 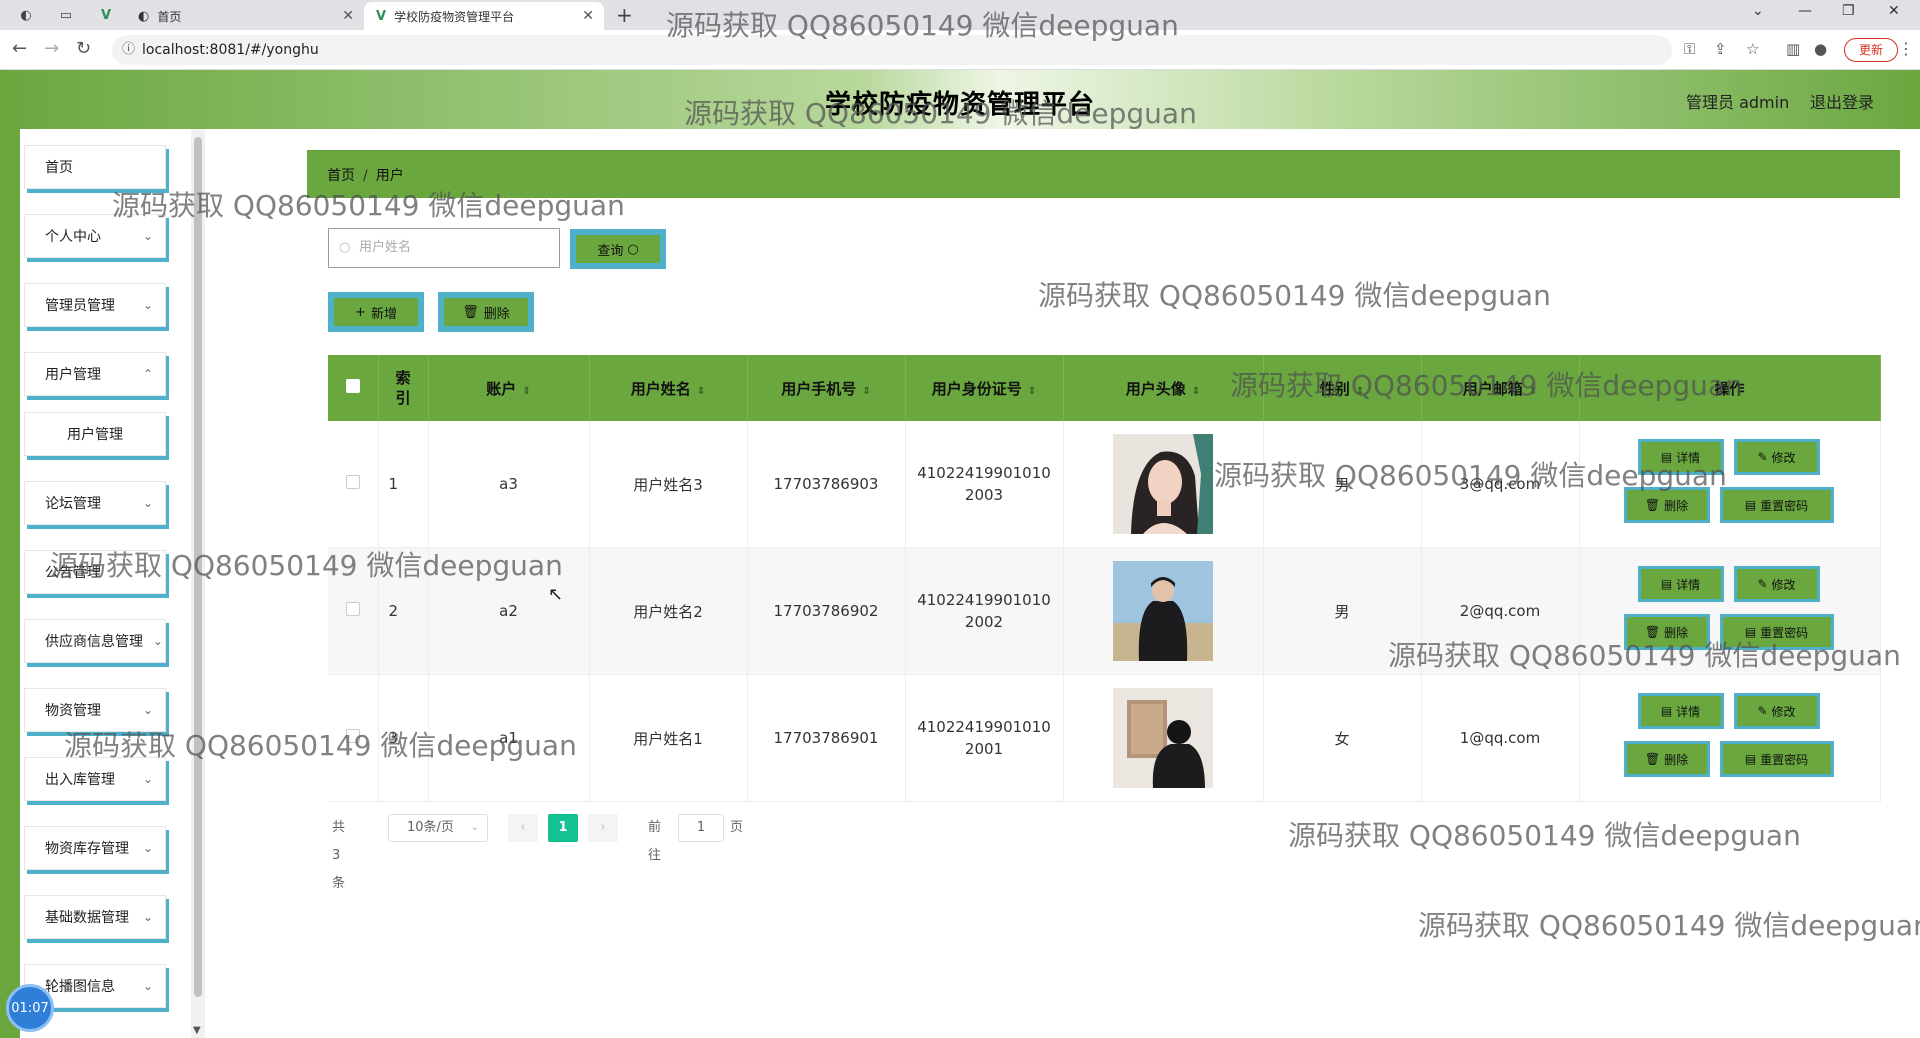 I want to click on scroll-thumb, so click(x=198, y=567).